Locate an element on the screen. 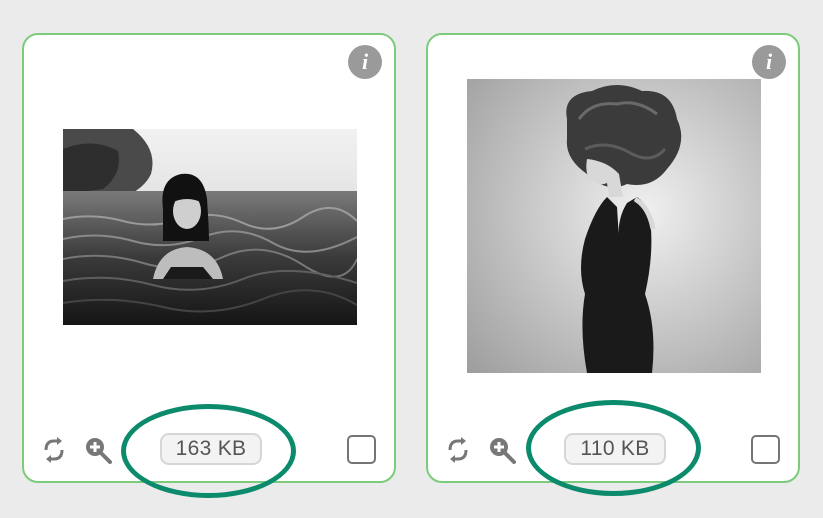 The height and width of the screenshot is (518, 823). image-thumbnail is located at coordinates (210, 227).